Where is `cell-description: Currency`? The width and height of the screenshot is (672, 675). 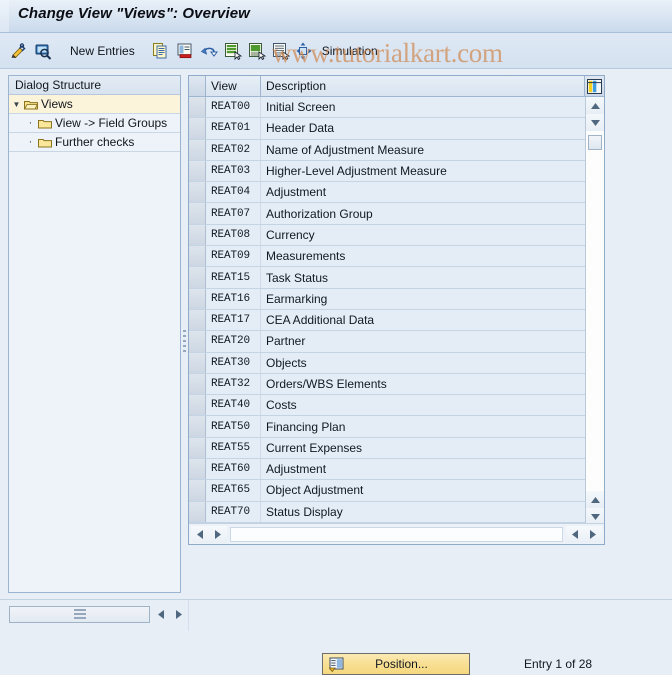
cell-description: Currency is located at coordinates (423, 235).